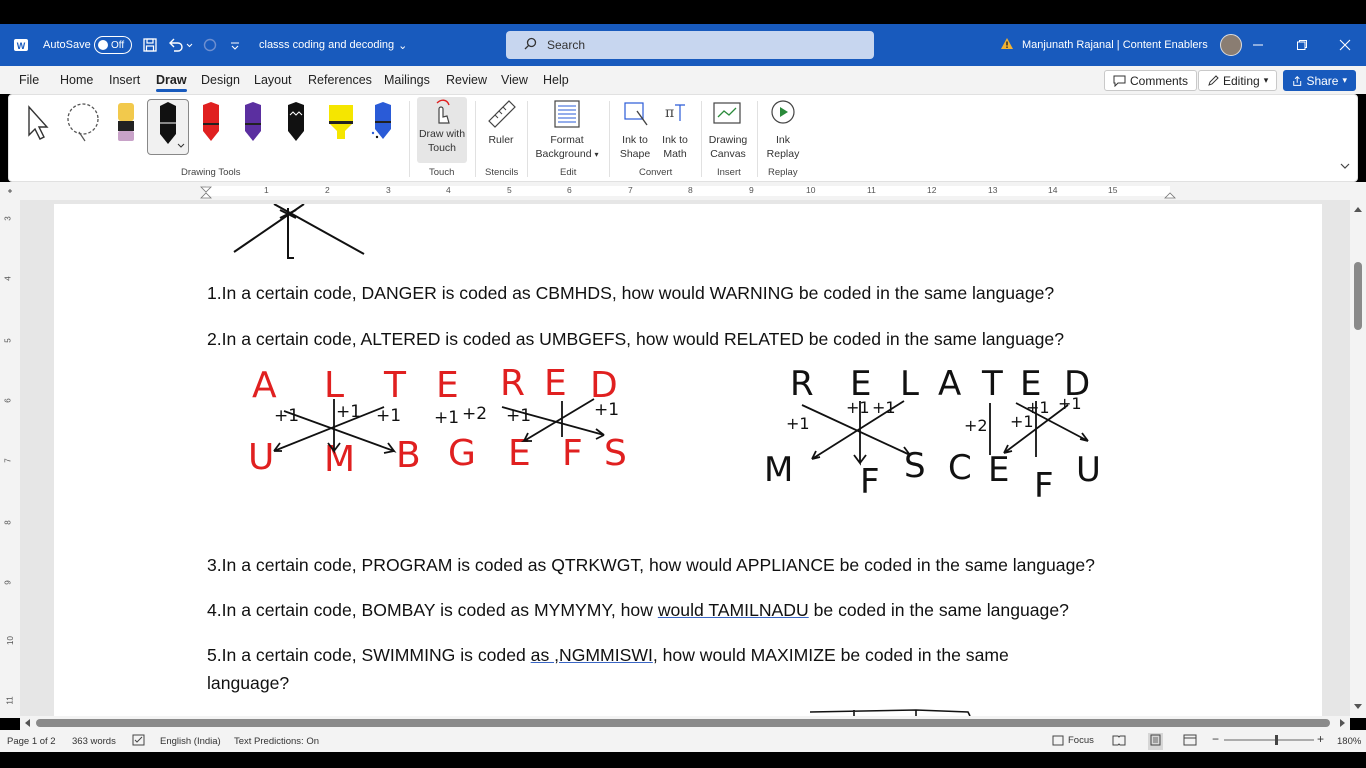  I want to click on page-count: Page 1 of 2, so click(31, 741).